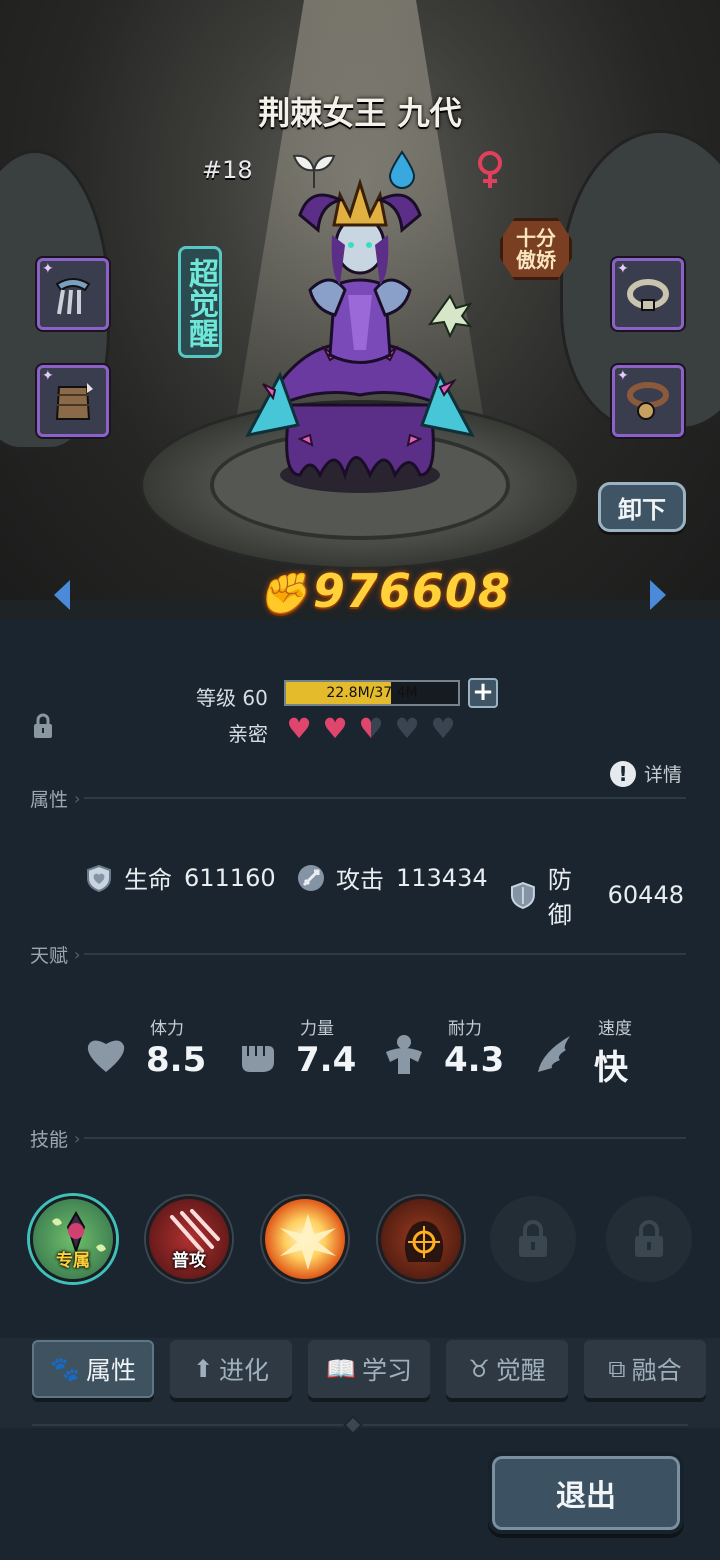 The width and height of the screenshot is (720, 1560). Describe the element at coordinates (586, 1493) in the screenshot. I see `exit-button: 退出` at that location.